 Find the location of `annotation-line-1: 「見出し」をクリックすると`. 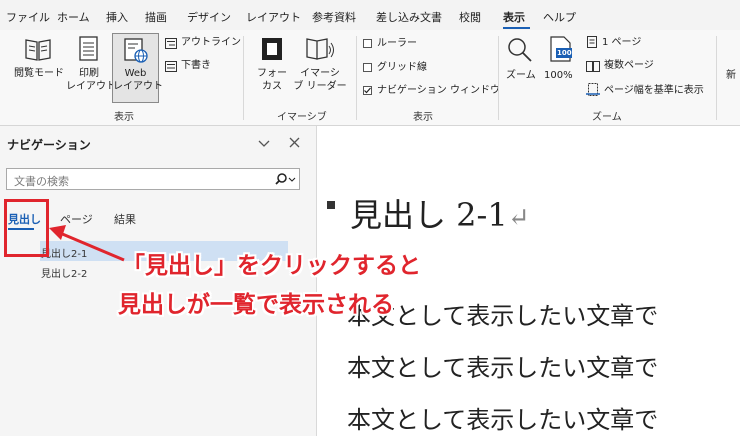

annotation-line-1: 「見出し」をクリックすると is located at coordinates (271, 266).